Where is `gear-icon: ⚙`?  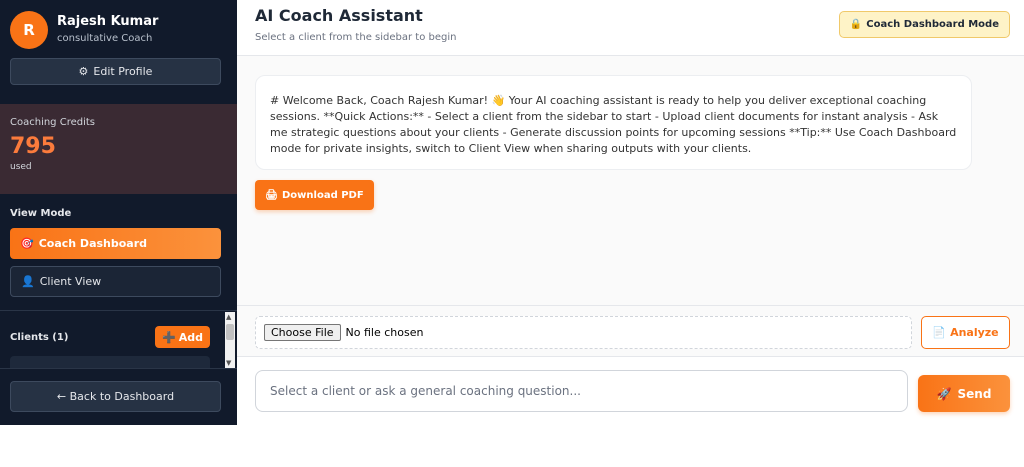 gear-icon: ⚙ is located at coordinates (83, 71).